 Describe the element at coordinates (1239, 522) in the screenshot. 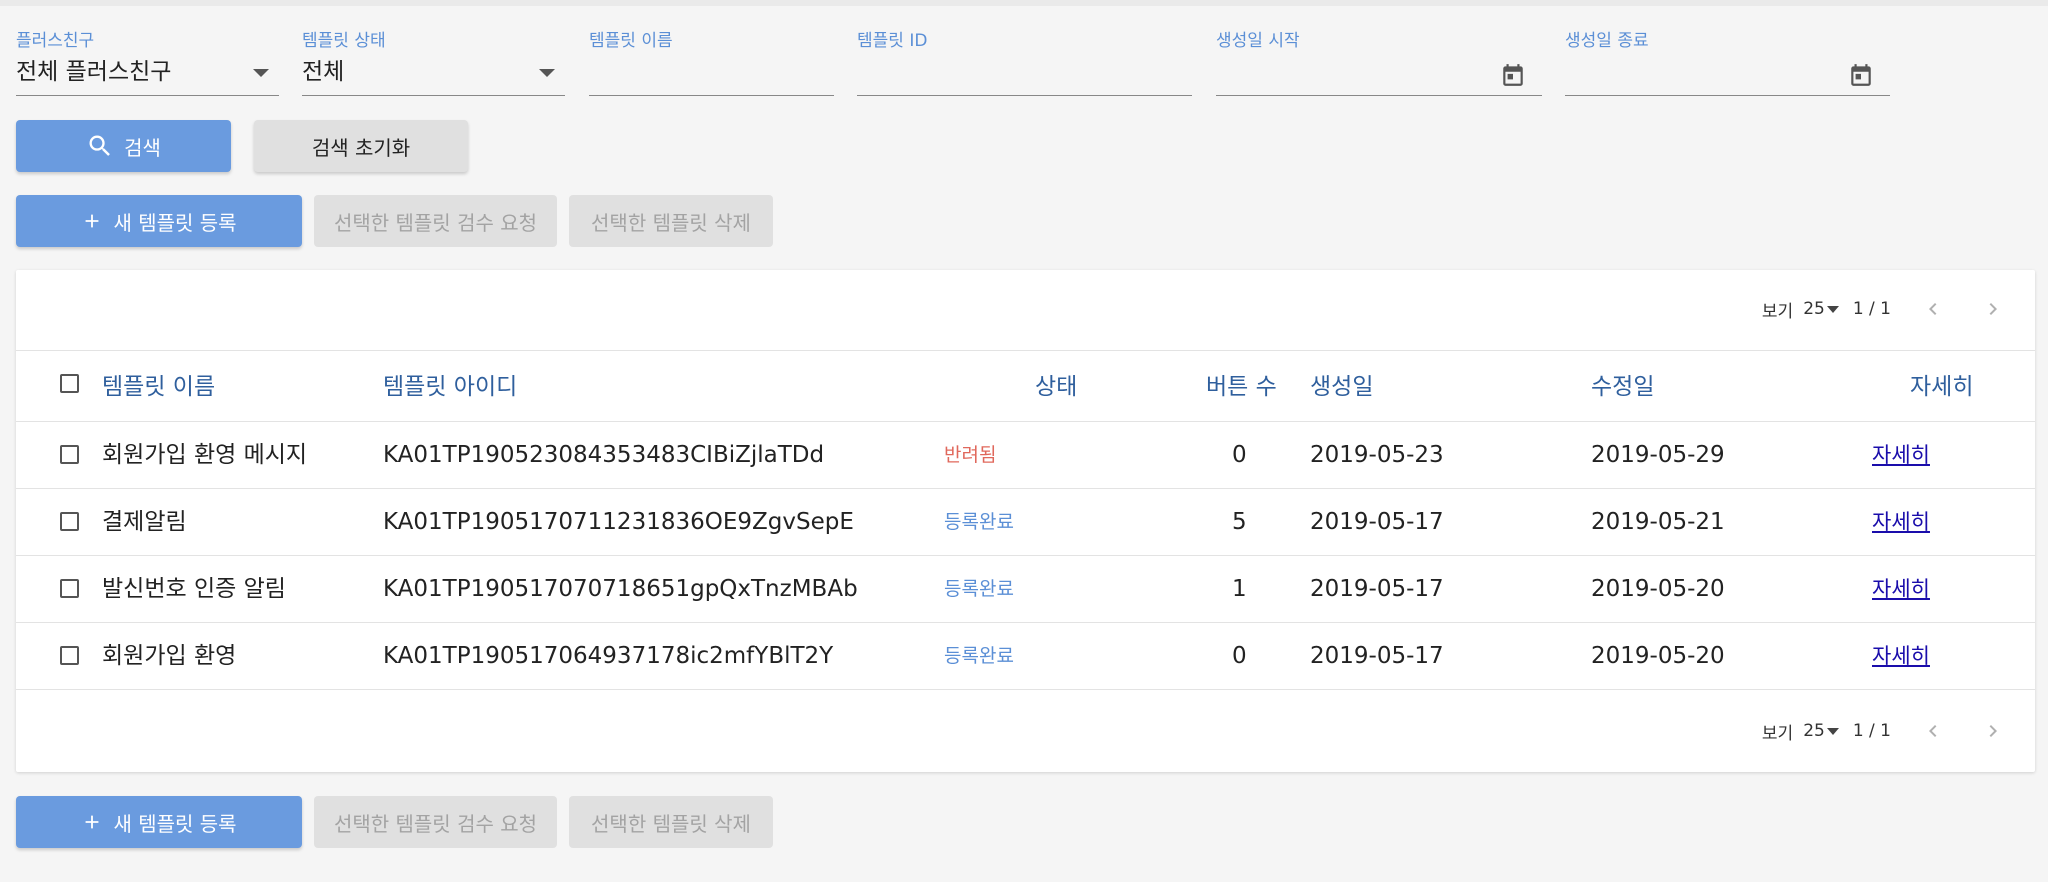

I see `row-buttons: 5` at that location.